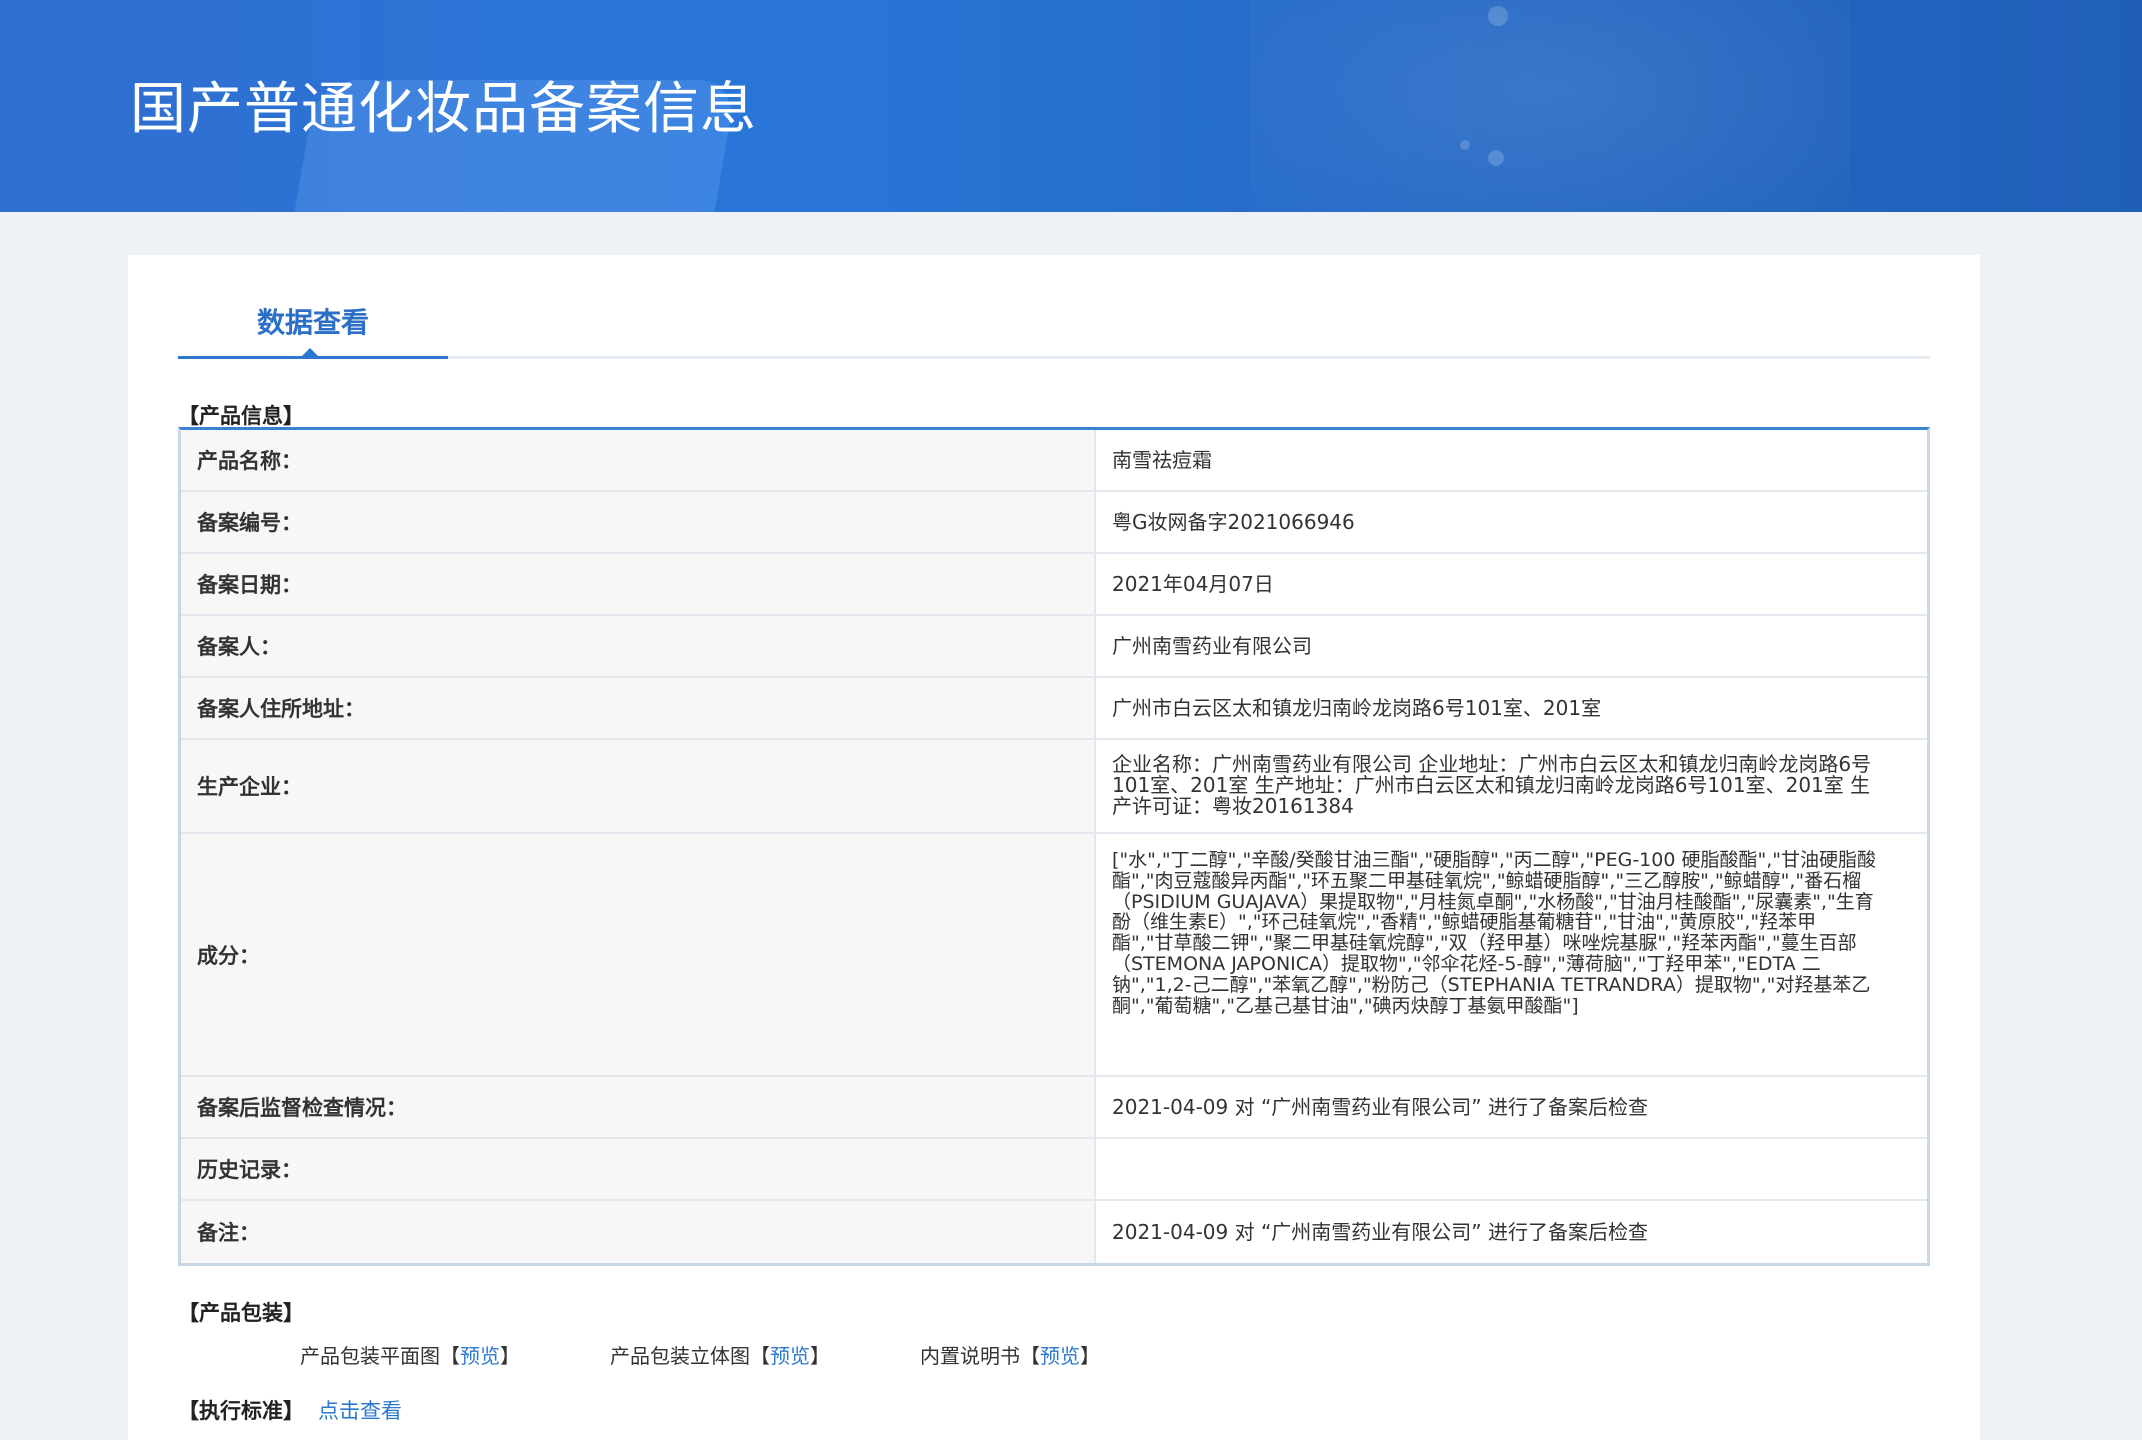 This screenshot has height=1440, width=2142. I want to click on packaging-item-3d: 产品包装立体图【预览】, so click(720, 1354).